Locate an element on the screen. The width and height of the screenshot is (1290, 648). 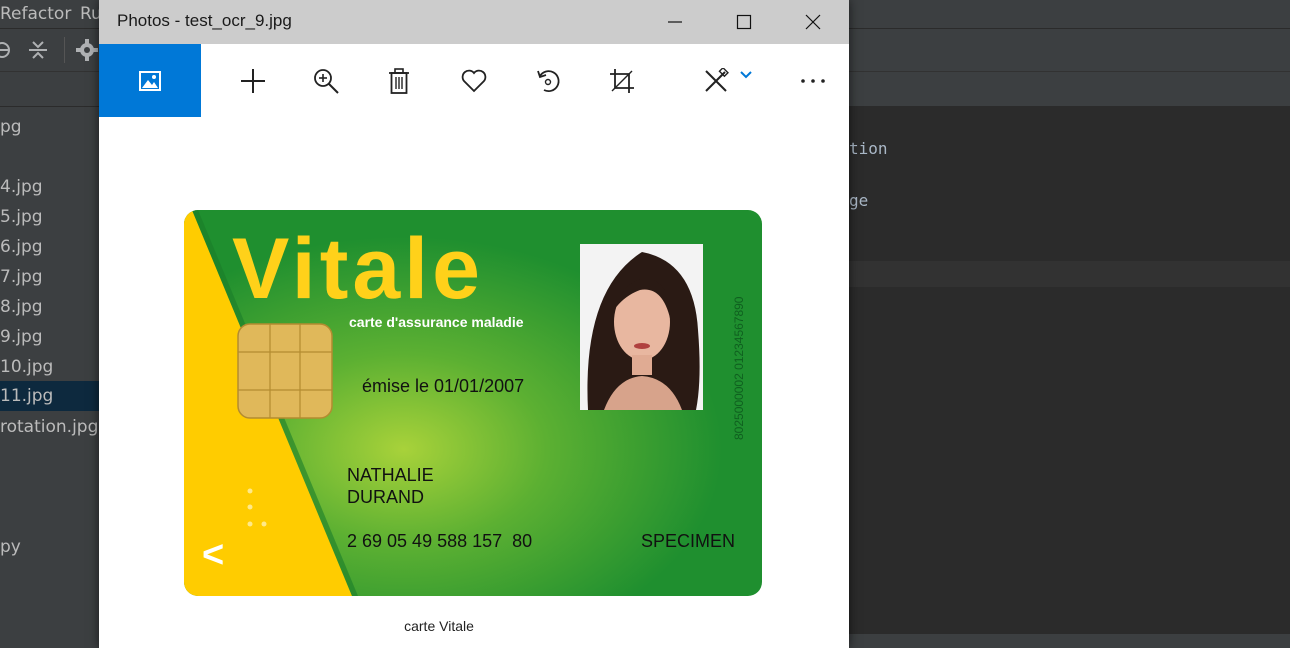
project-file: 8.jpg is located at coordinates (49, 307).